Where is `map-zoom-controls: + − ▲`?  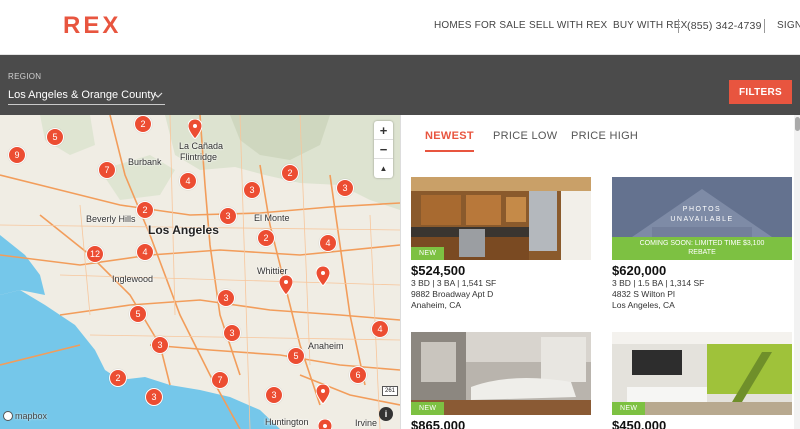 map-zoom-controls: + − ▲ is located at coordinates (383, 149).